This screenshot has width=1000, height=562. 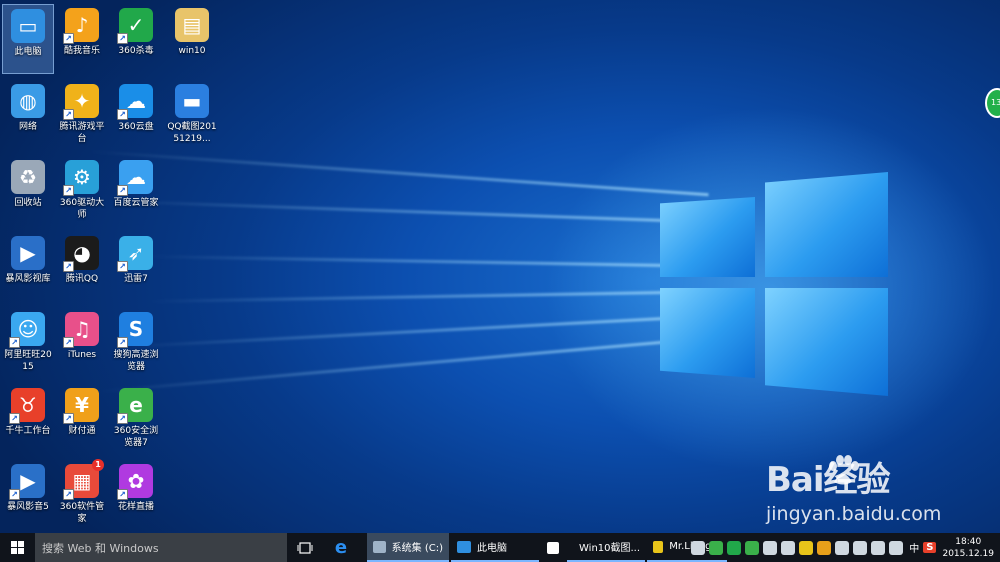 What do you see at coordinates (81, 102) in the screenshot?
I see `game-platform-icon: ✦ ↗` at bounding box center [81, 102].